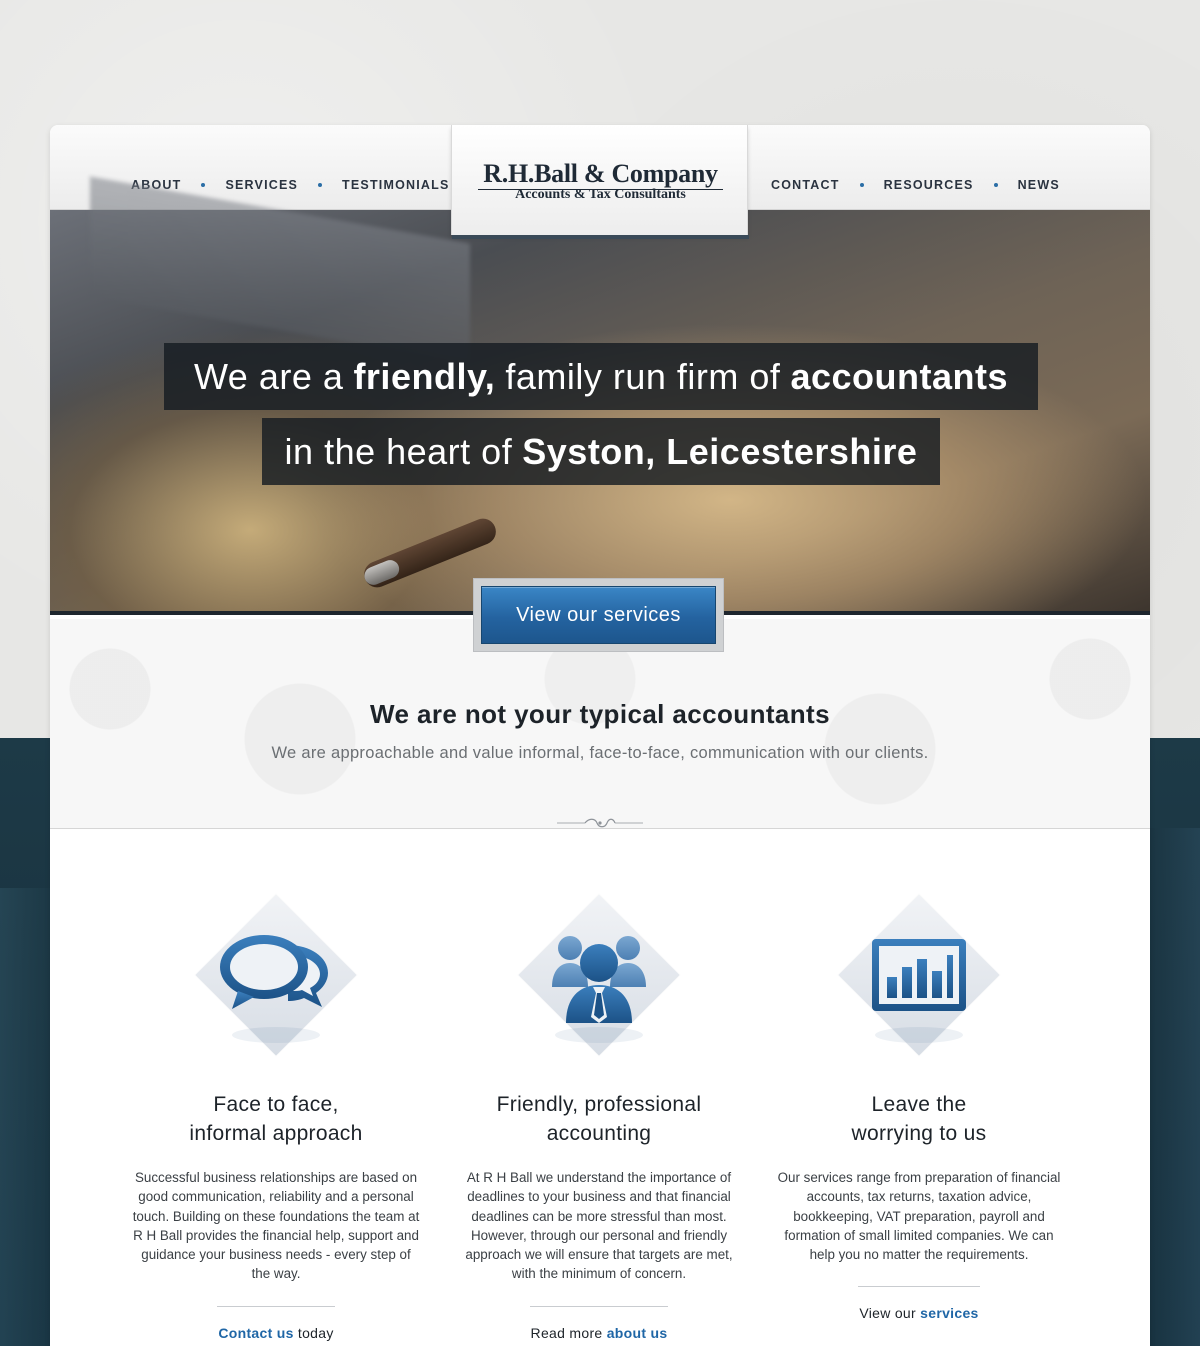 Image resolution: width=1200 pixels, height=1346 pixels. What do you see at coordinates (919, 1133) in the screenshot?
I see `feature-title-line2: worrying to us` at bounding box center [919, 1133].